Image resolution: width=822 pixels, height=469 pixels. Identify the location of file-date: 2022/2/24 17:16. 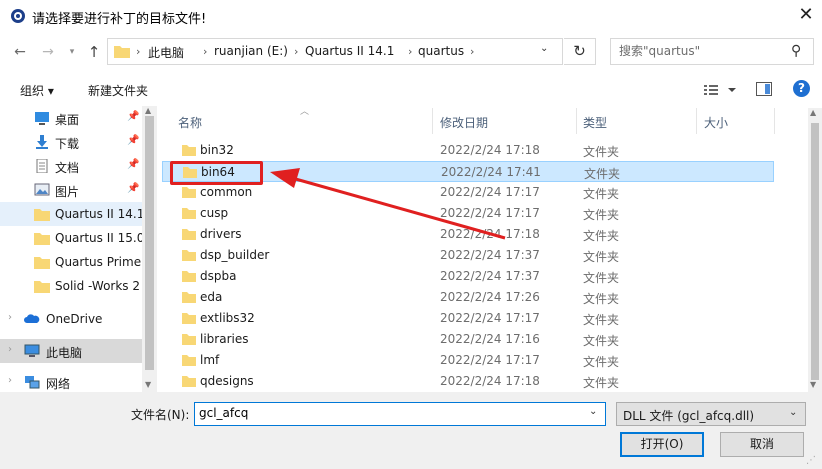
(490, 339).